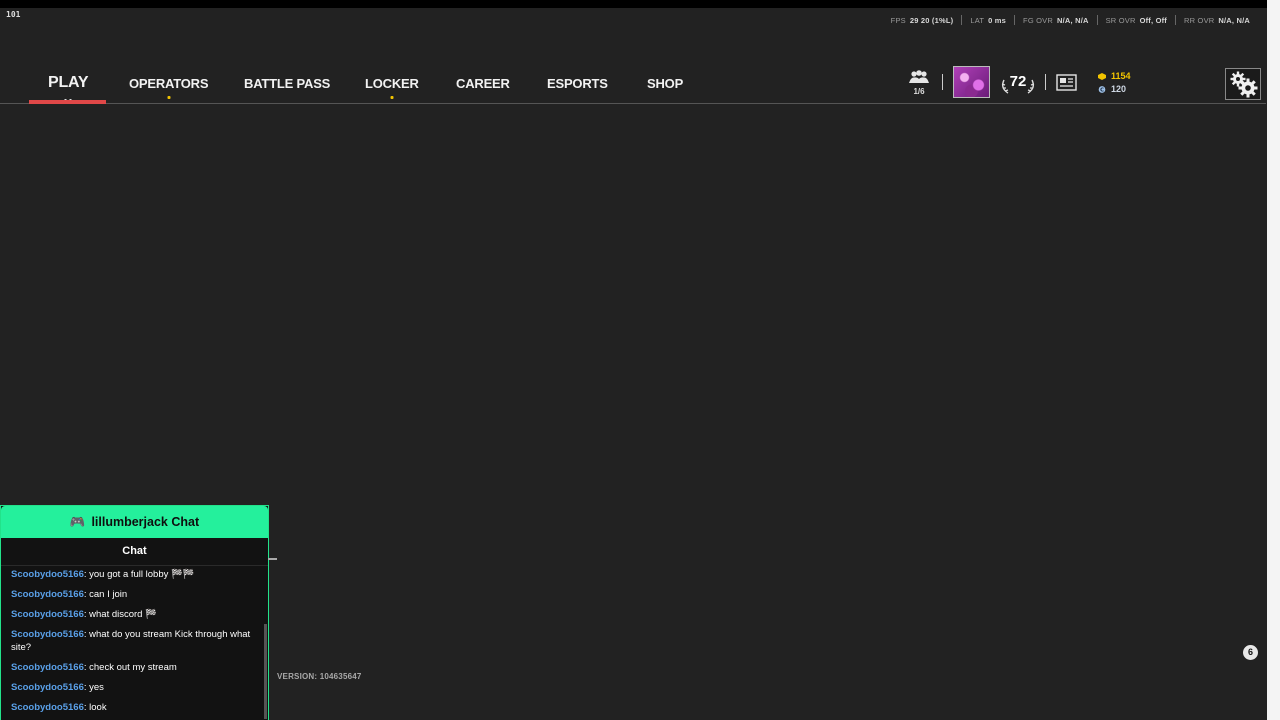  I want to click on chat-message: Scoobydoo5166: look, so click(134, 707).